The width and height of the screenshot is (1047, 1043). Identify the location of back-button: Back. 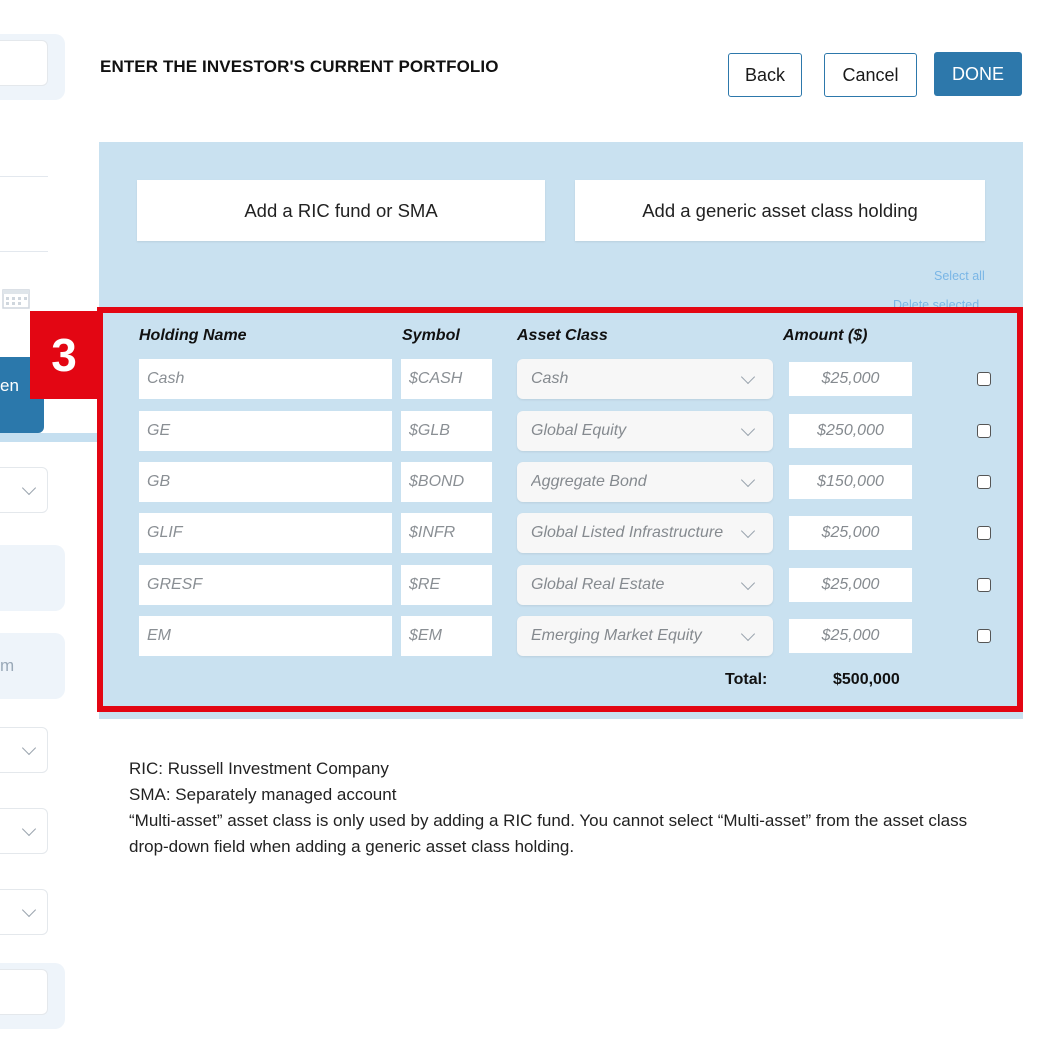
(765, 75).